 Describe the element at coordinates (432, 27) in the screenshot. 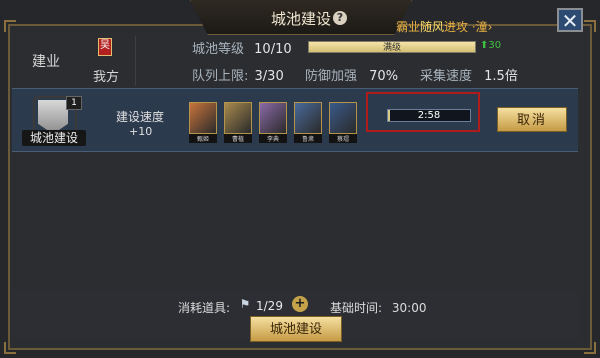

I see `marquee-highlight: 随风` at that location.